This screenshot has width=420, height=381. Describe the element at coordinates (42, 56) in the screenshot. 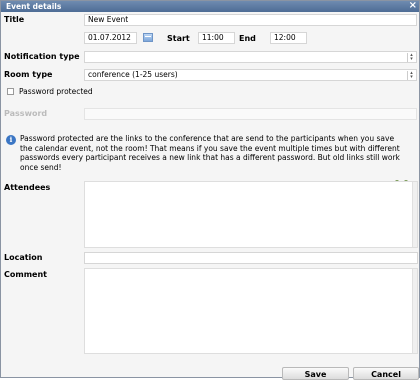

I see `notification-type-label: Notification type` at that location.